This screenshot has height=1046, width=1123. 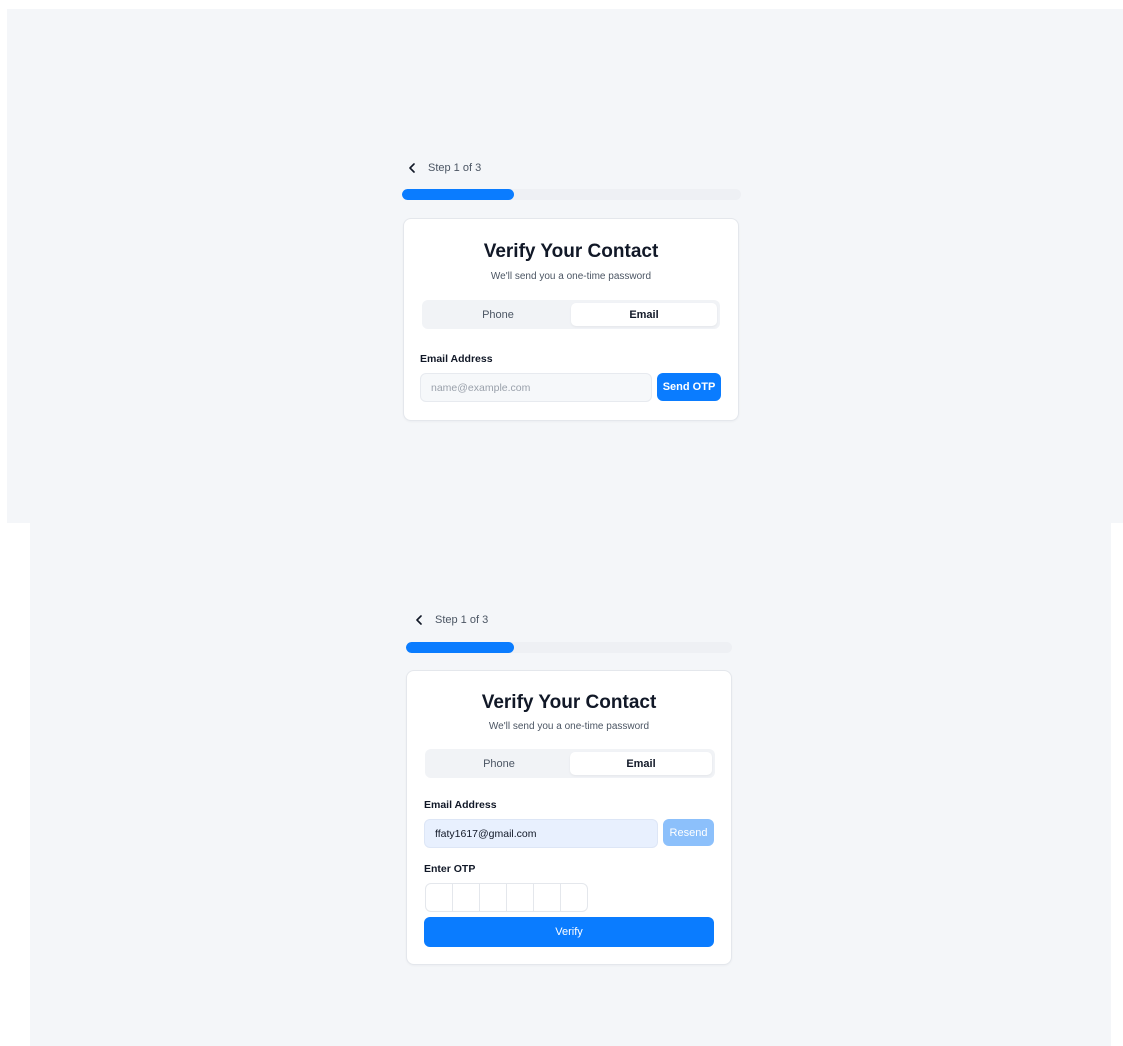 I want to click on otp-input-group, so click(x=506, y=897).